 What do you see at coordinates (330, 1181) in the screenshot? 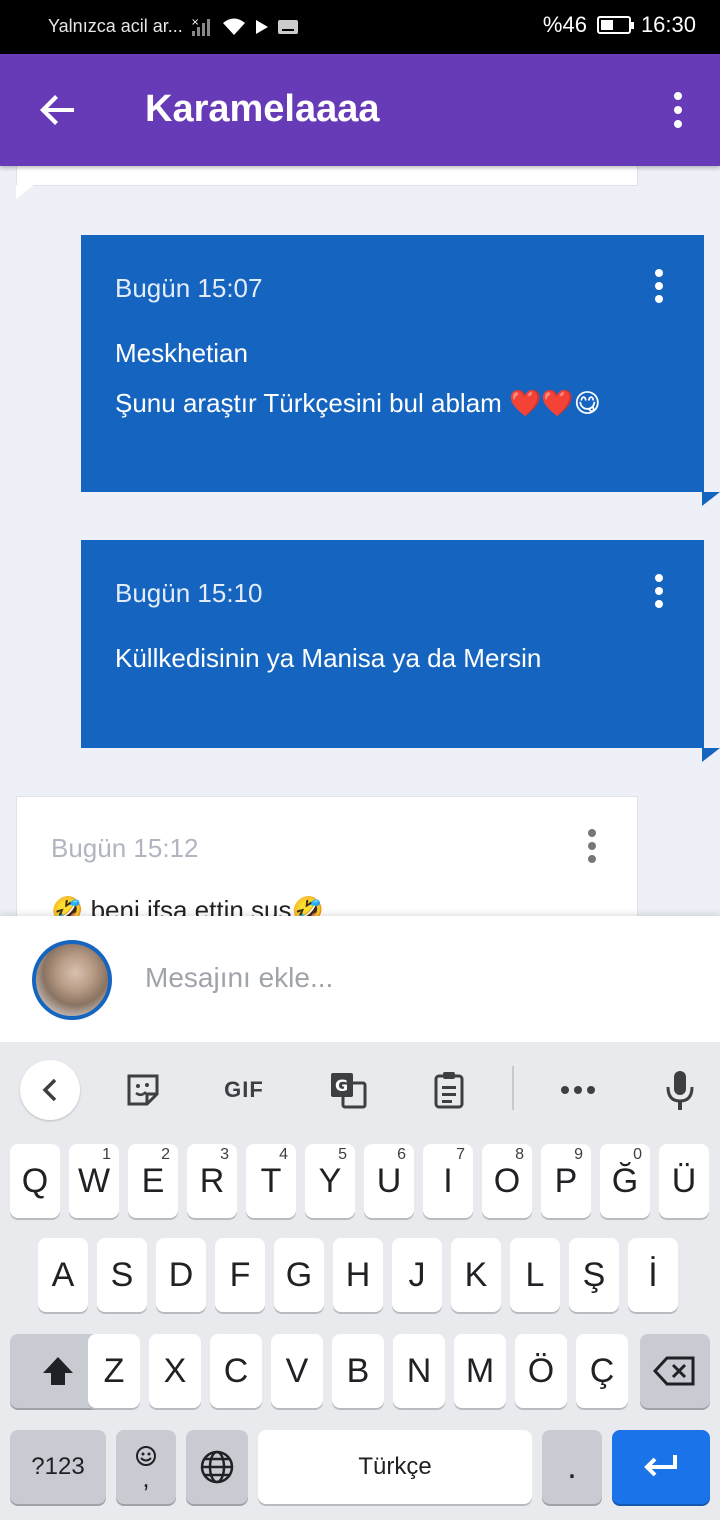
I see `key-y: Y5` at bounding box center [330, 1181].